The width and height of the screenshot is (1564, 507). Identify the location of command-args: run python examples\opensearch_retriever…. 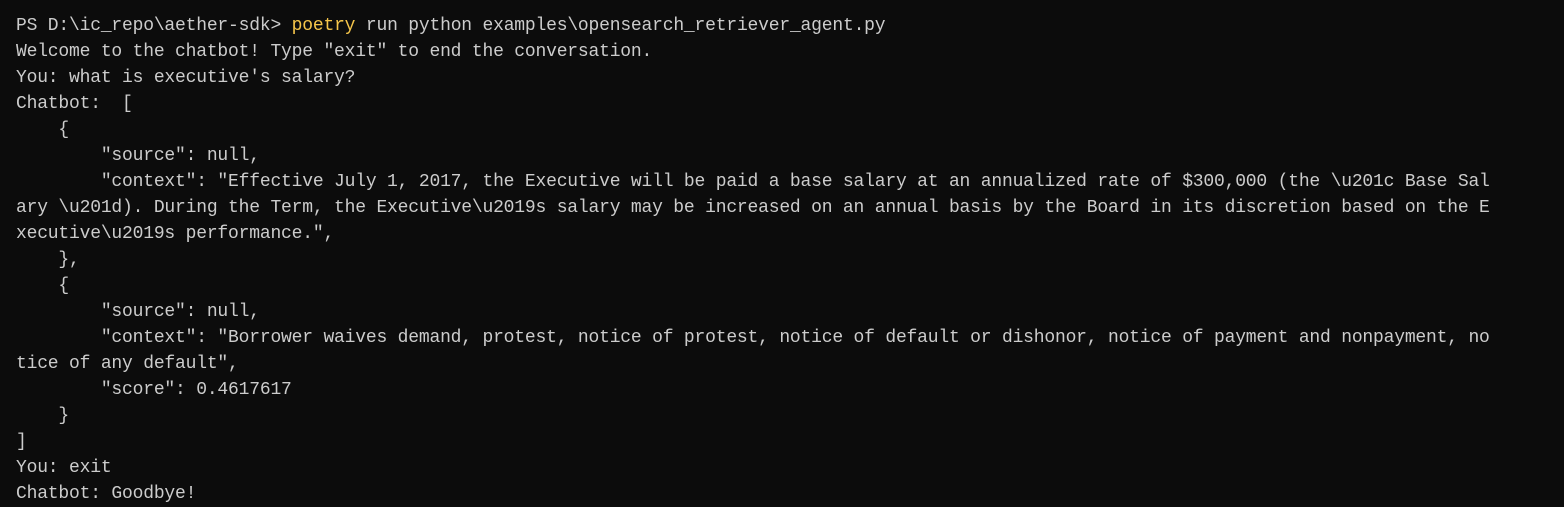
(620, 26).